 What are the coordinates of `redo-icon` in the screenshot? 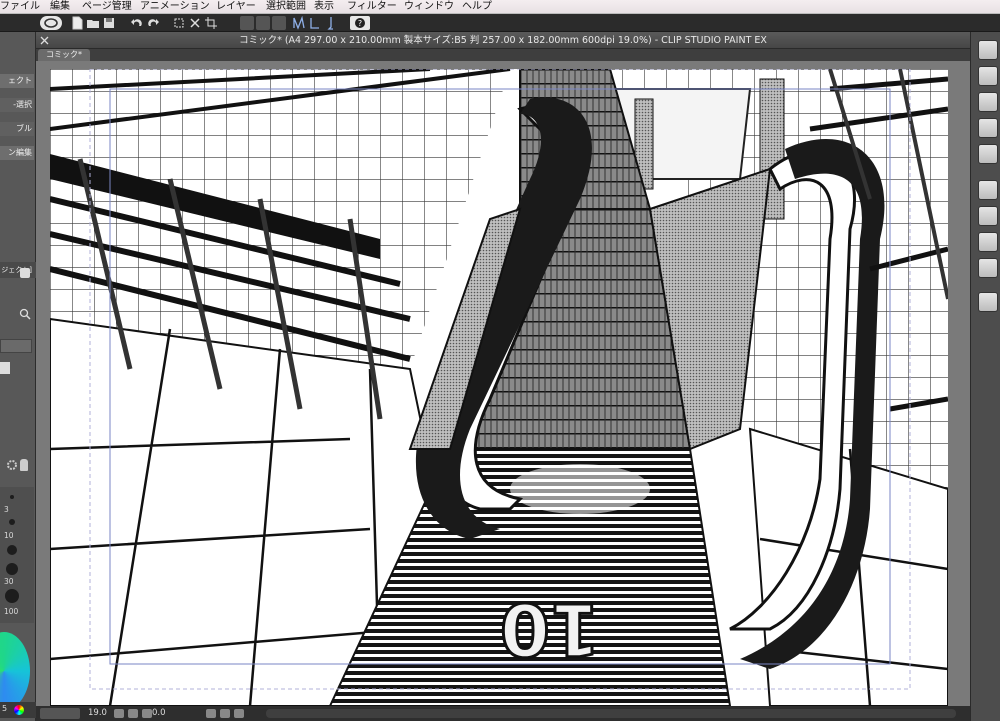 It's located at (153, 23).